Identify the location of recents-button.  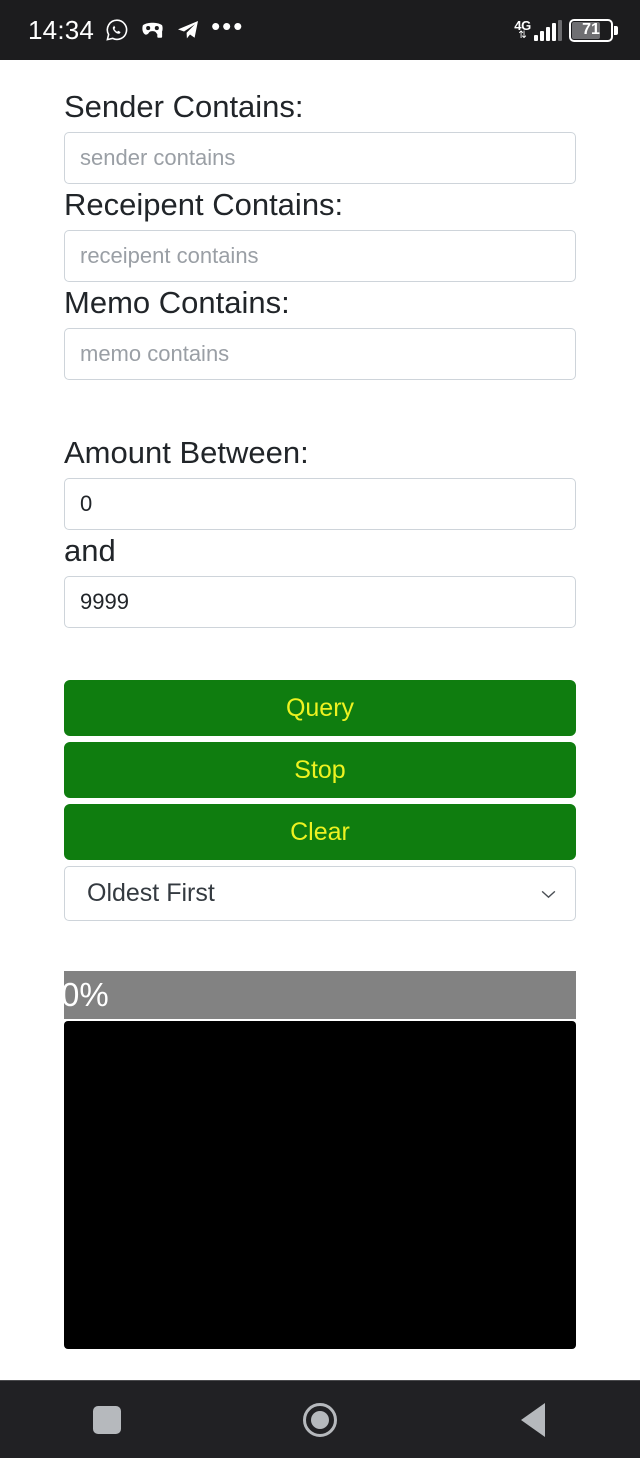
(107, 1419).